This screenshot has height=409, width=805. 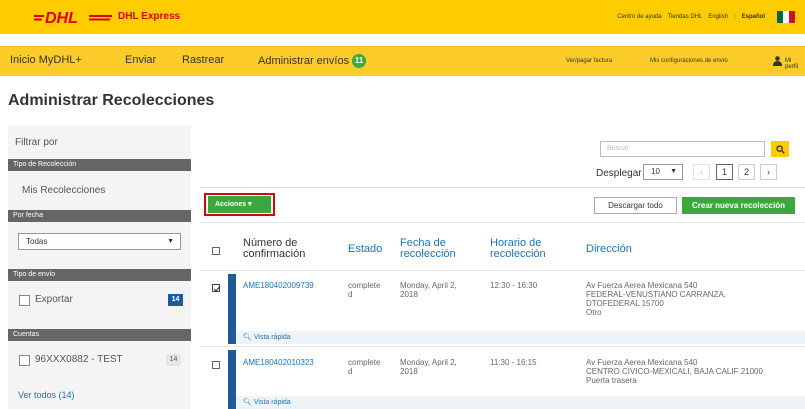 What do you see at coordinates (203, 60) in the screenshot?
I see `nav-track: Rastrear` at bounding box center [203, 60].